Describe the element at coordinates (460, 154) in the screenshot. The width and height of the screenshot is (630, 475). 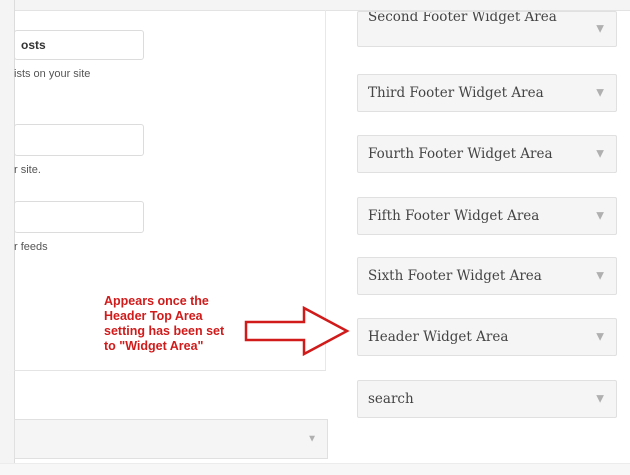
I see `widget-area-label: Fourth Footer Widget Area` at that location.